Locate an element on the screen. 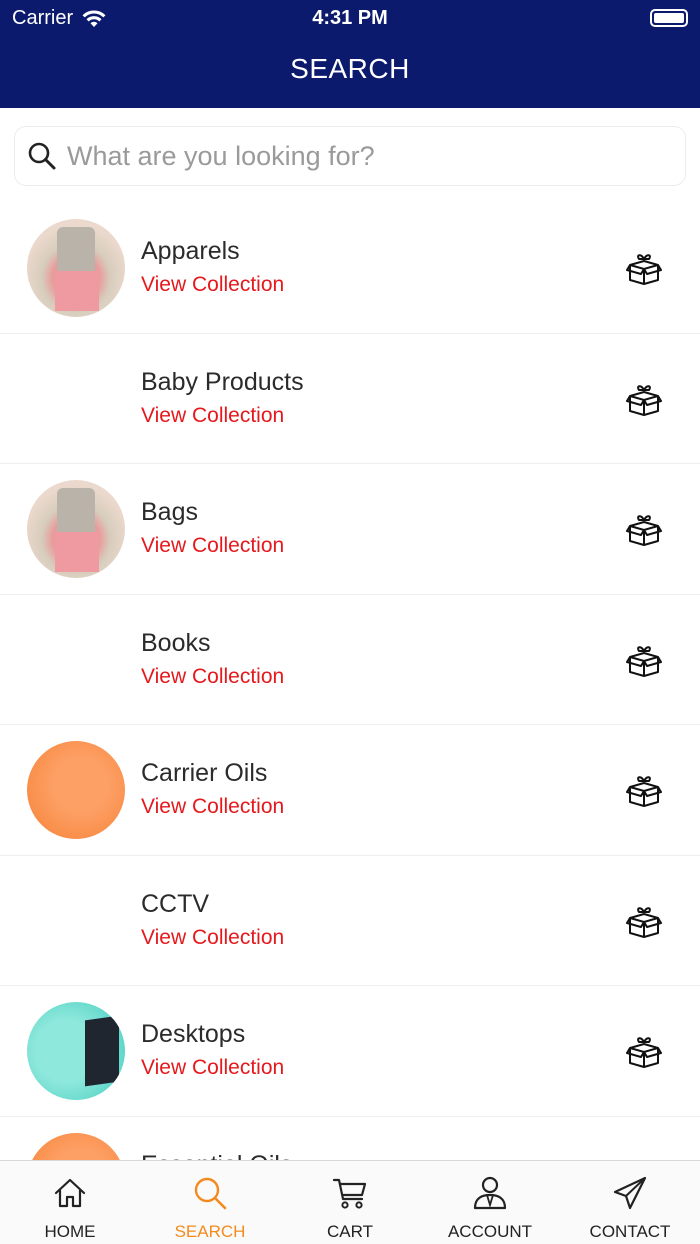 This screenshot has height=1244, width=700. tab-cart: CART is located at coordinates (350, 1202).